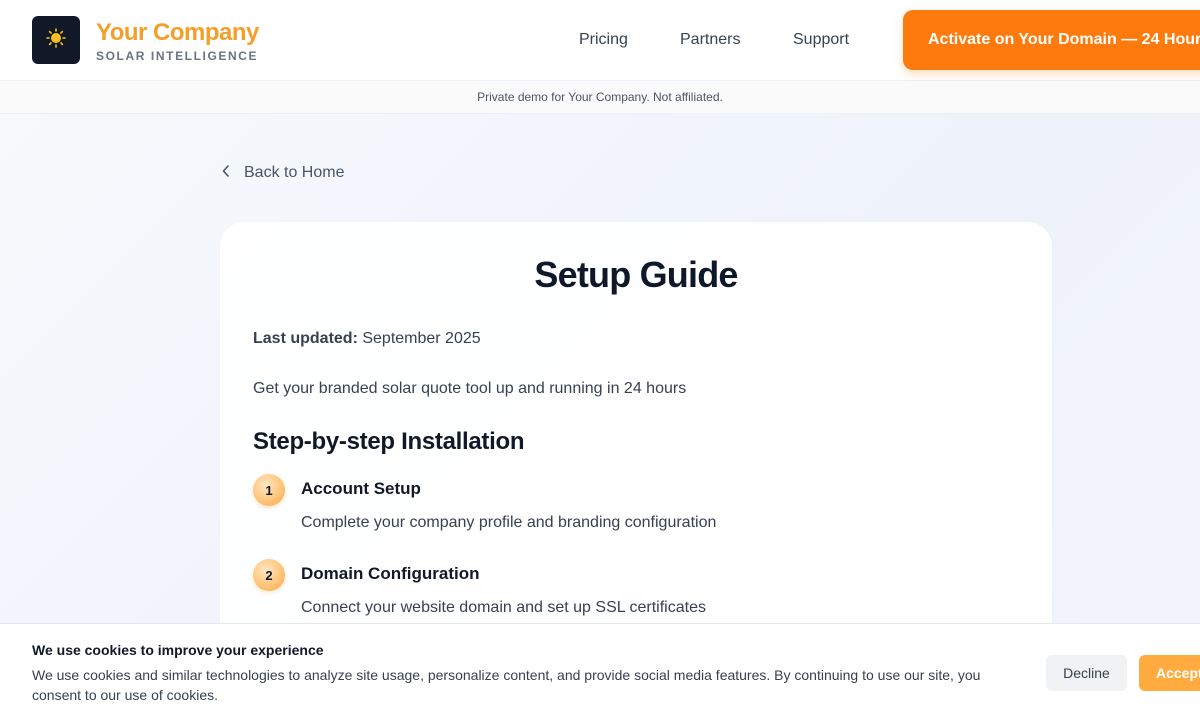 The width and height of the screenshot is (1200, 720). I want to click on step-number-badge: 1, so click(269, 490).